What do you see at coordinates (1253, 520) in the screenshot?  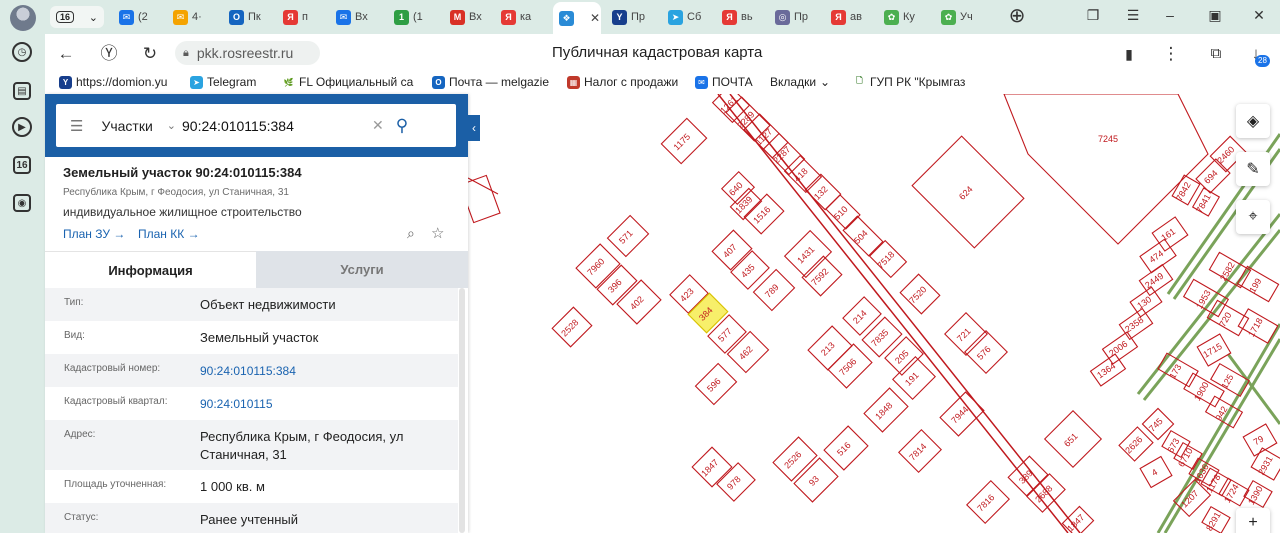 I see `zoom-in-button: +` at bounding box center [1253, 520].